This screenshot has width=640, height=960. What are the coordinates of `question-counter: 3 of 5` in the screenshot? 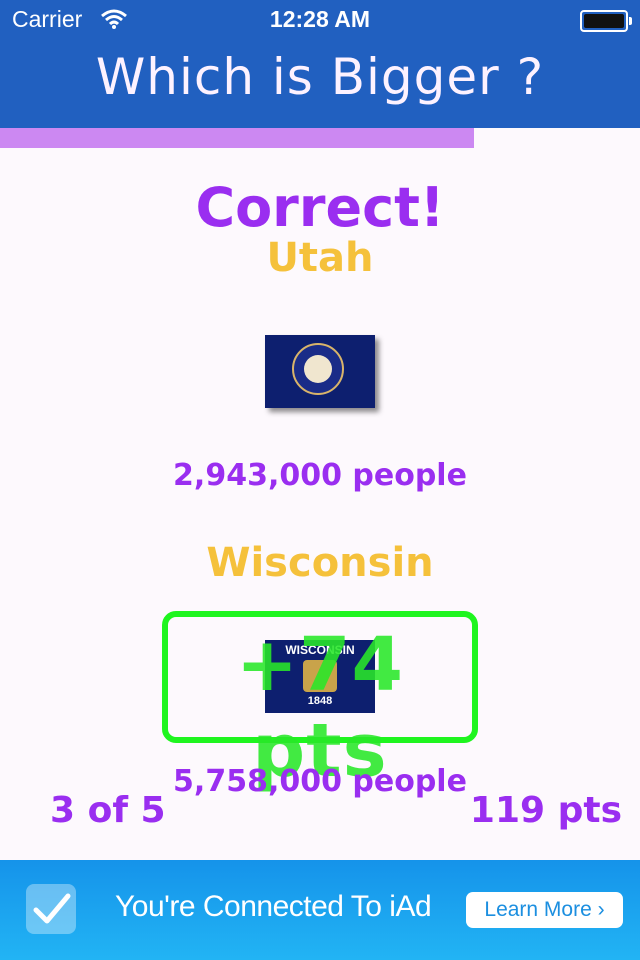 It's located at (108, 810).